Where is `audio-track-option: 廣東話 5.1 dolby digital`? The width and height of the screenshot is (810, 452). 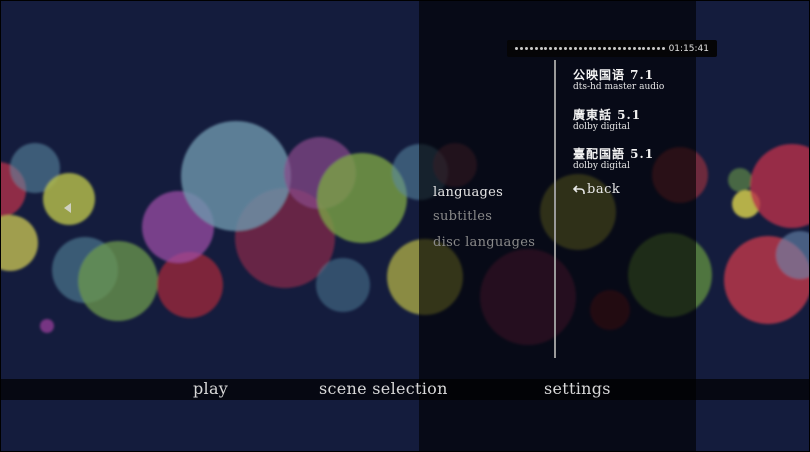 audio-track-option: 廣東話 5.1 dolby digital is located at coordinates (607, 120).